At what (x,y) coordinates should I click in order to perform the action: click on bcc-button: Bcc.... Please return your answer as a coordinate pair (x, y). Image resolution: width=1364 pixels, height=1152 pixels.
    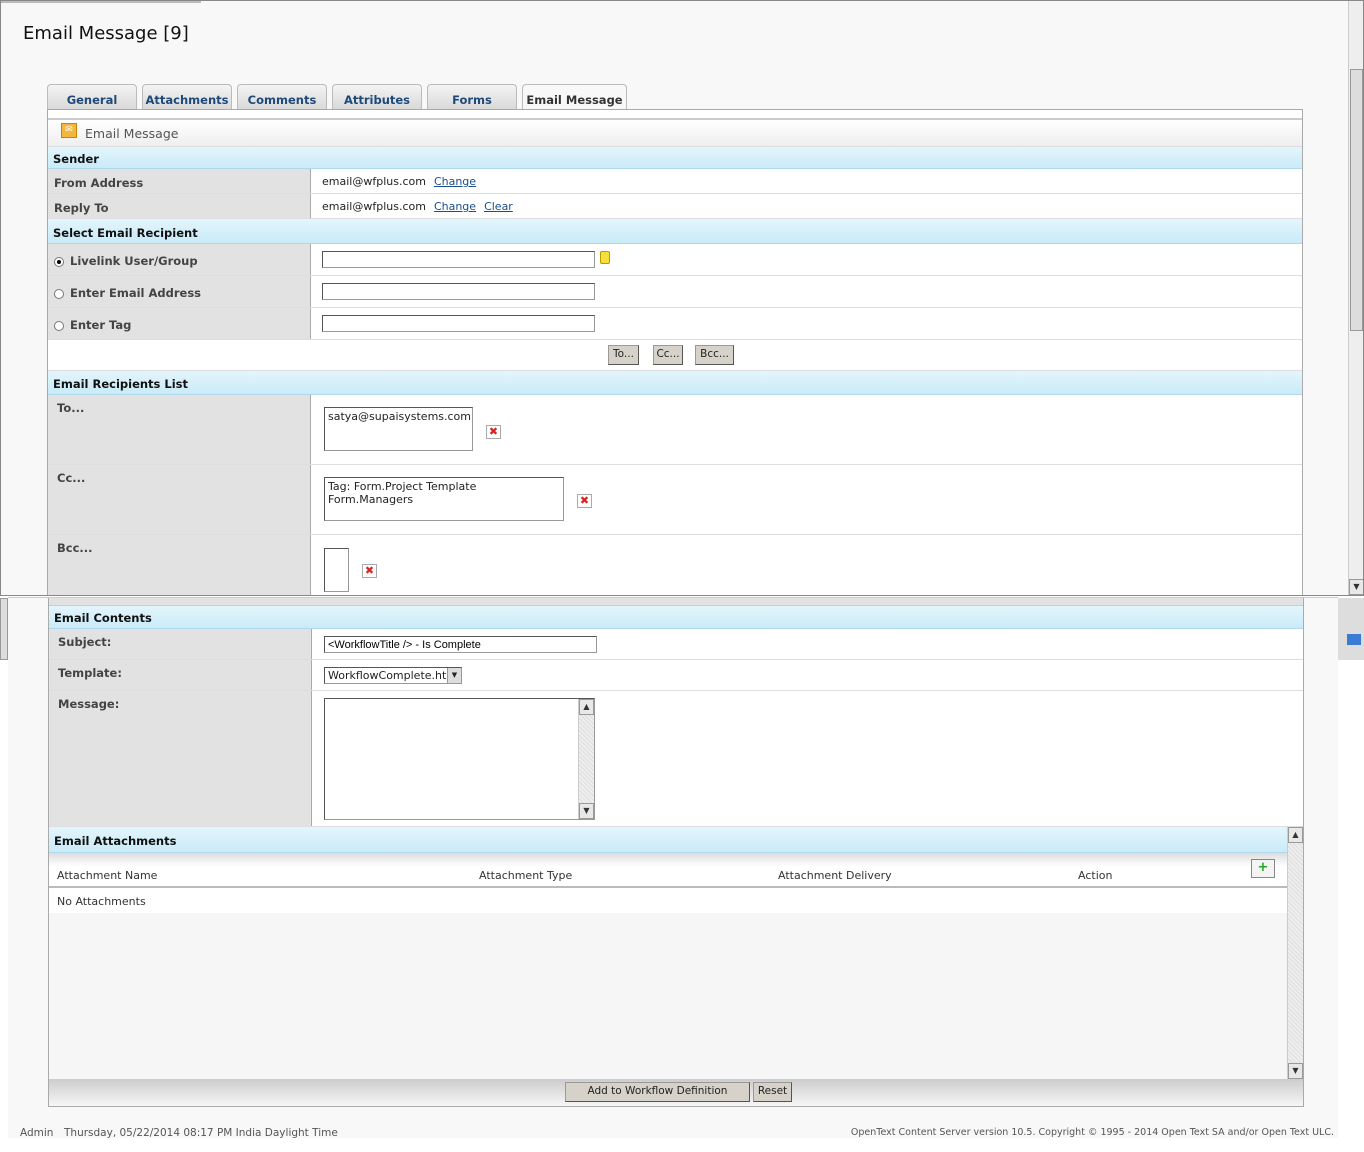
    Looking at the image, I should click on (714, 355).